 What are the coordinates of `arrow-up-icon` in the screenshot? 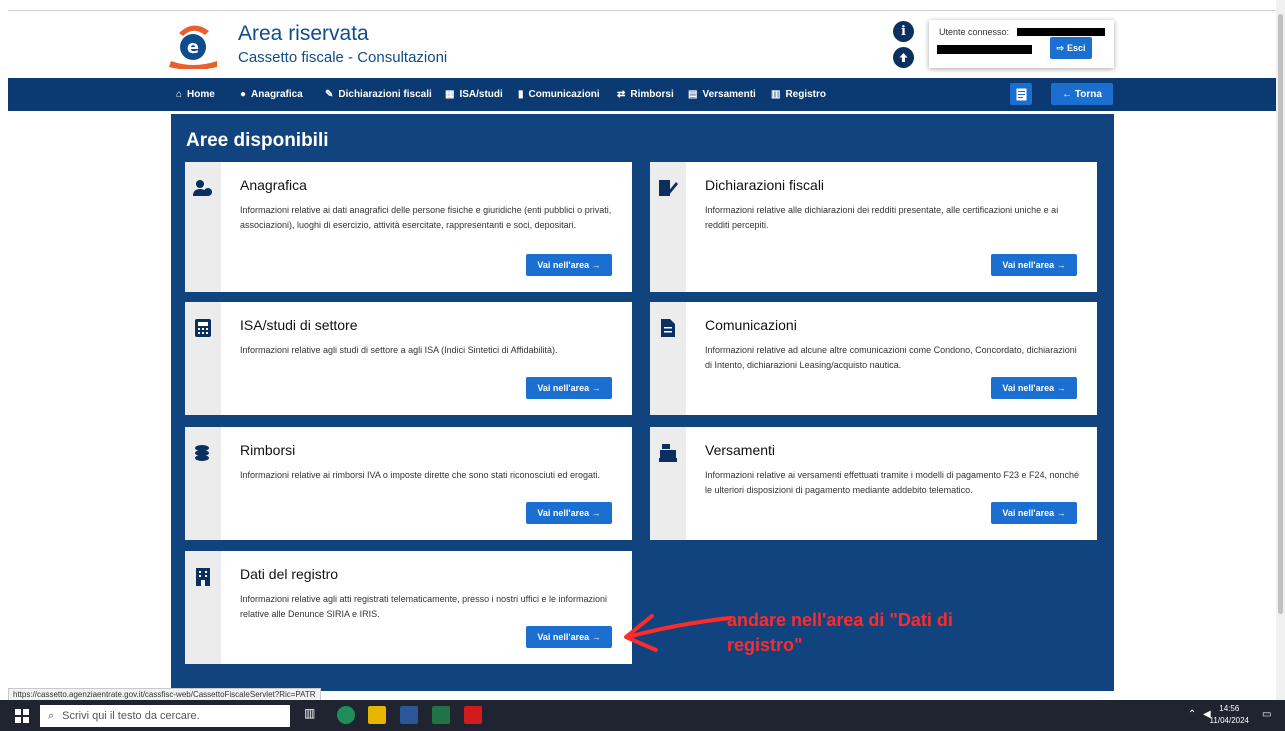 It's located at (903, 57).